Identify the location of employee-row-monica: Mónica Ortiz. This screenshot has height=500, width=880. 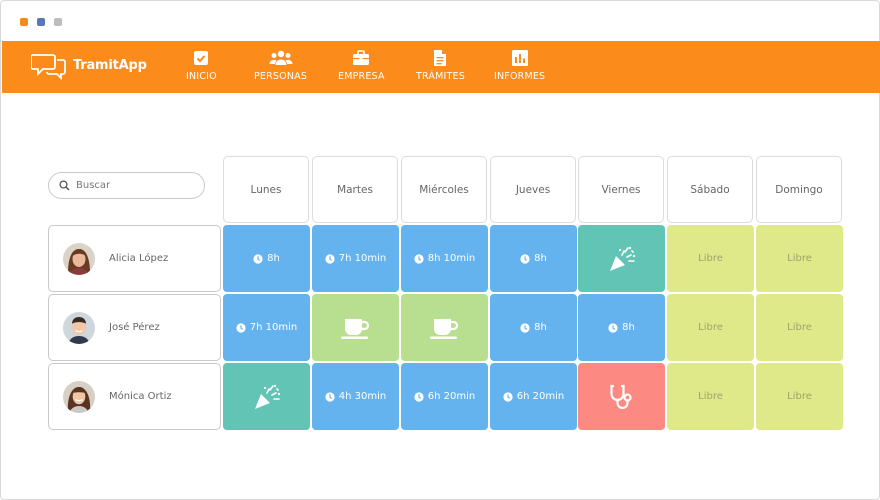
(134, 396).